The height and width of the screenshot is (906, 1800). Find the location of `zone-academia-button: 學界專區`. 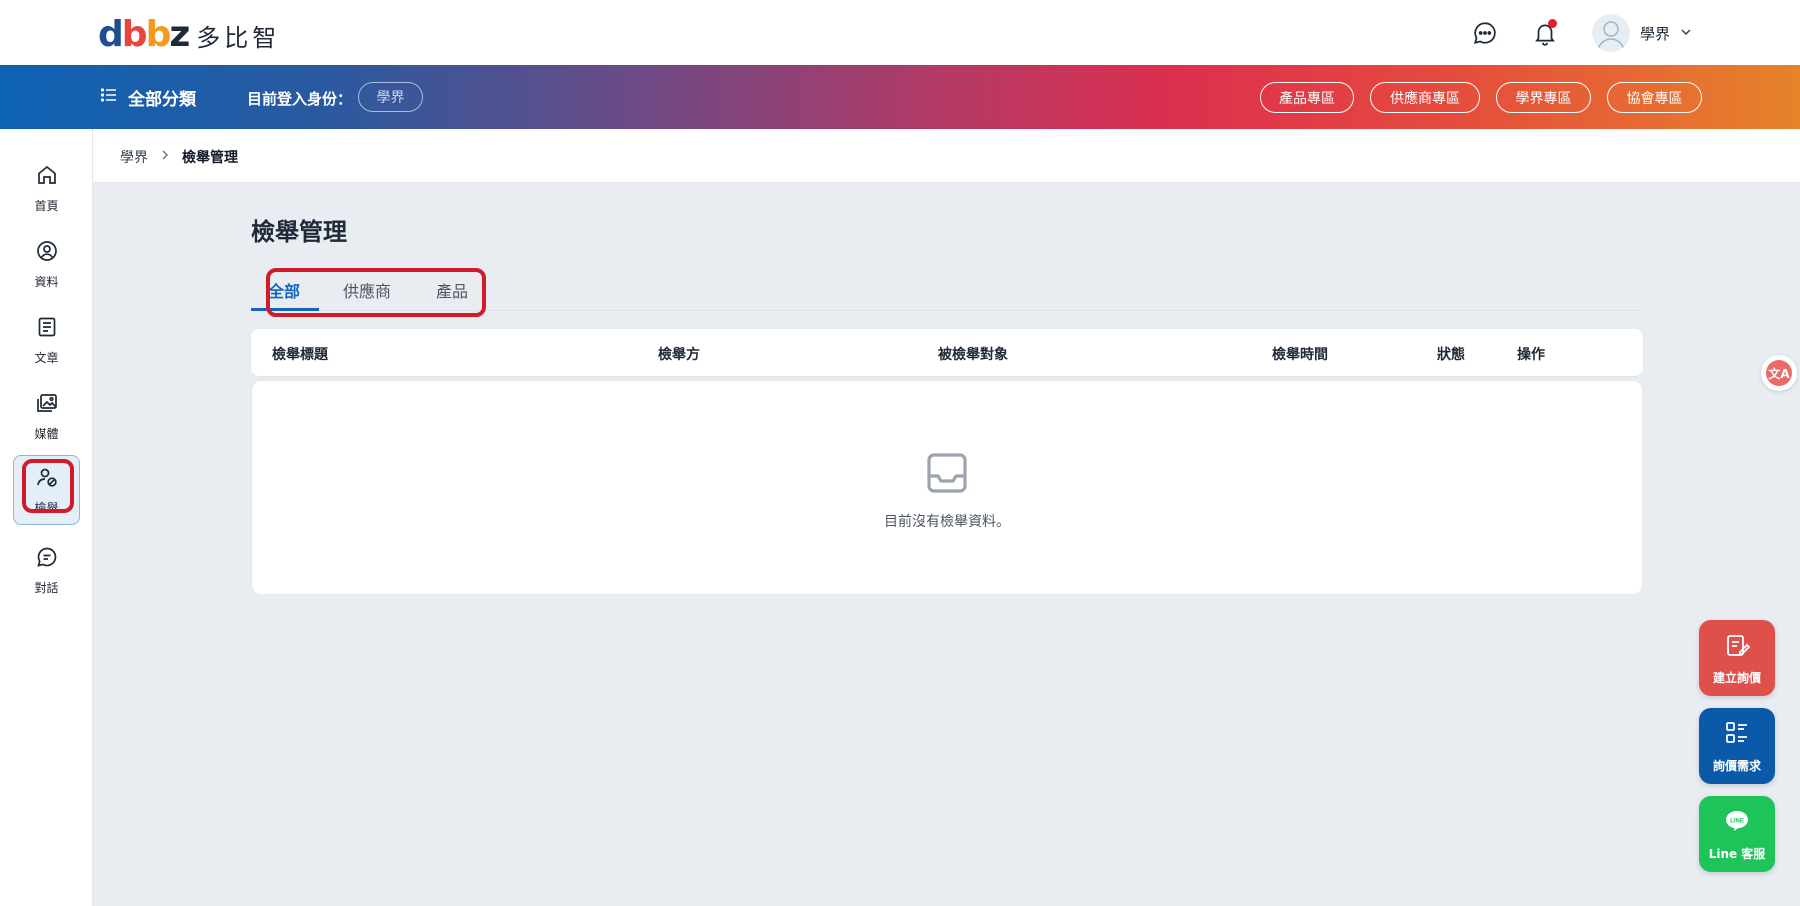

zone-academia-button: 學界專區 is located at coordinates (1543, 97).